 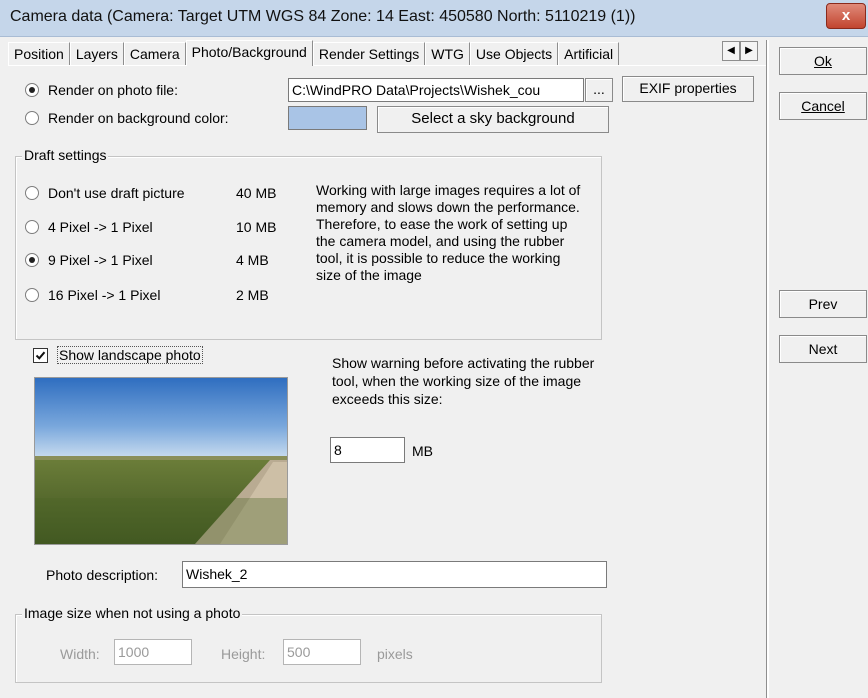 What do you see at coordinates (65, 155) in the screenshot?
I see `draft-settings-legend: Draft settings` at bounding box center [65, 155].